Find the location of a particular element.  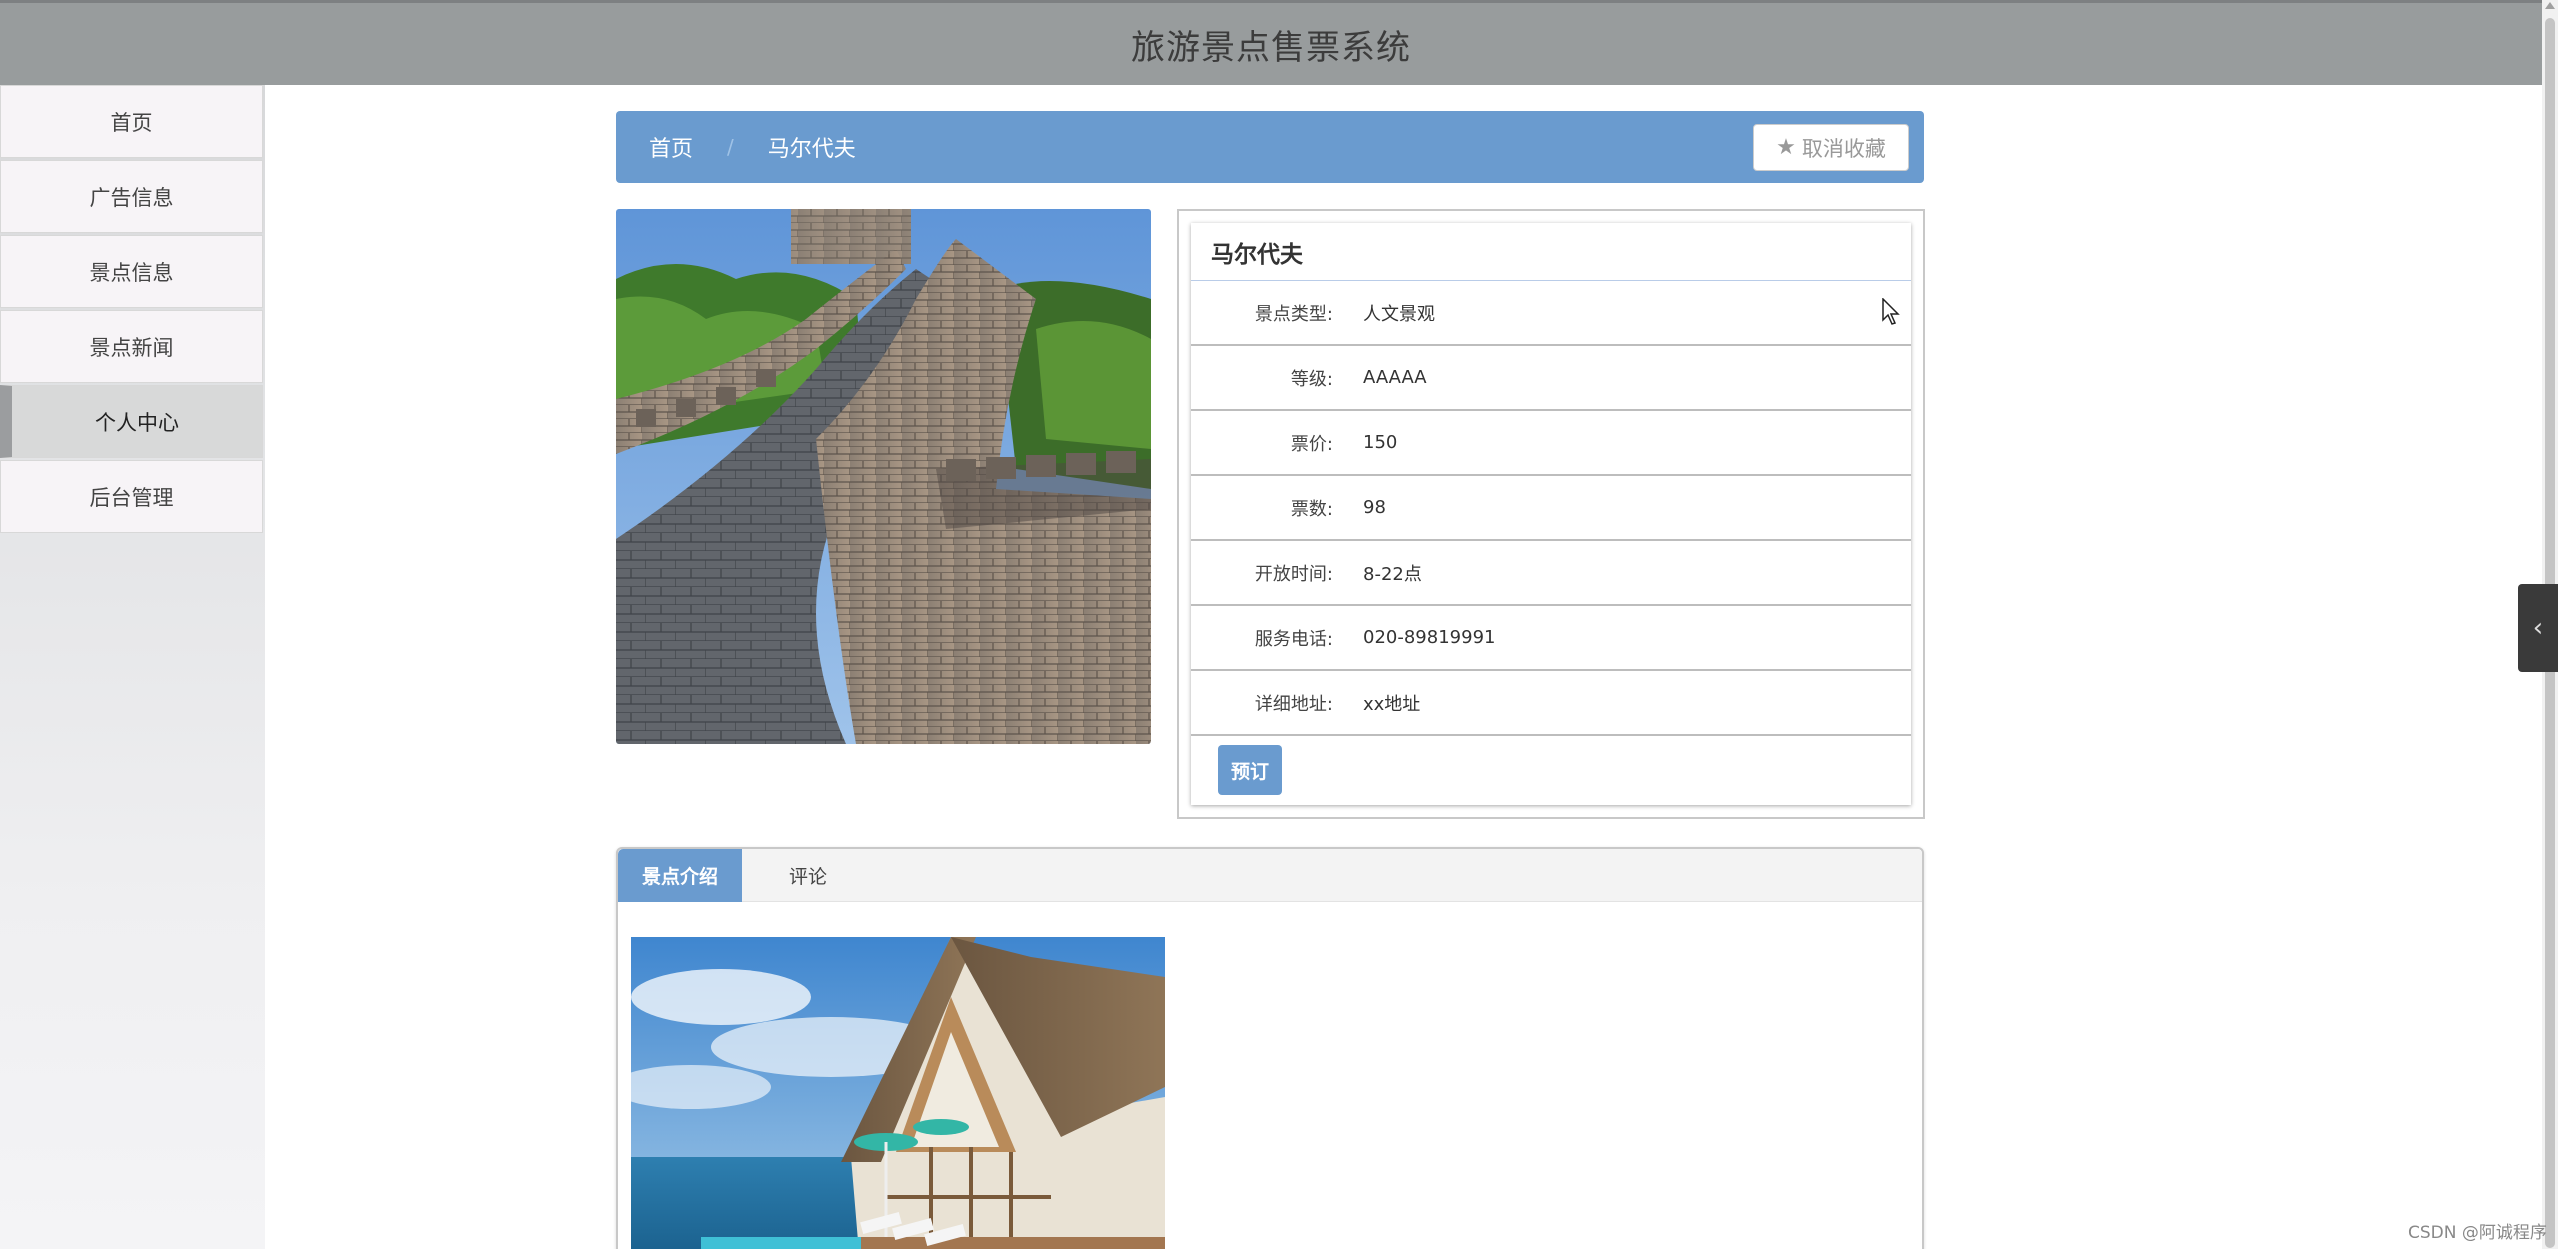

sidebar-item-home: 首页 is located at coordinates (131, 121).